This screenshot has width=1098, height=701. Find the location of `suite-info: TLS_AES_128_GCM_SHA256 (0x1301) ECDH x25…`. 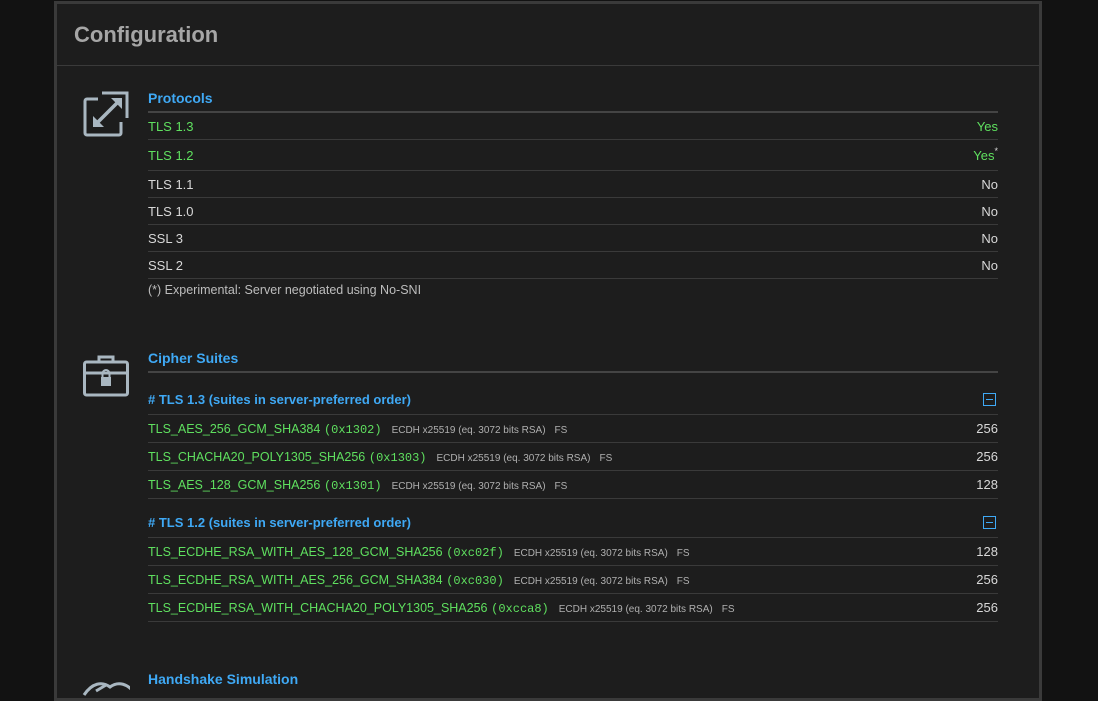

suite-info: TLS_AES_128_GCM_SHA256 (0x1301) ECDH x25… is located at coordinates (357, 485).